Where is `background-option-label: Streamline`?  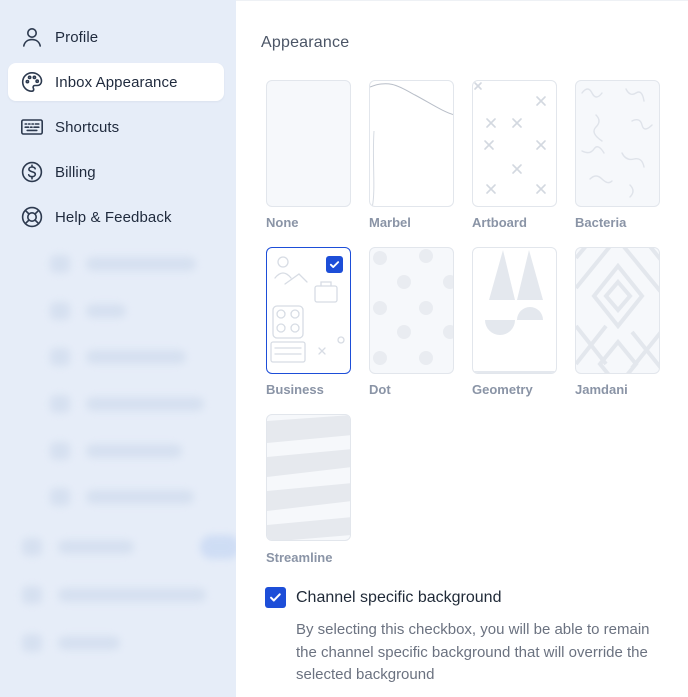
background-option-label: Streamline is located at coordinates (299, 557).